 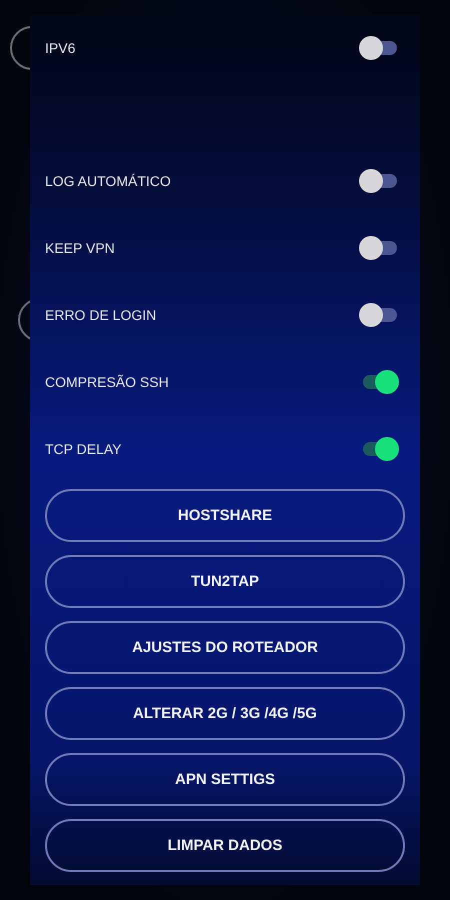 I want to click on action-button: APN SETTIGS, so click(x=225, y=779).